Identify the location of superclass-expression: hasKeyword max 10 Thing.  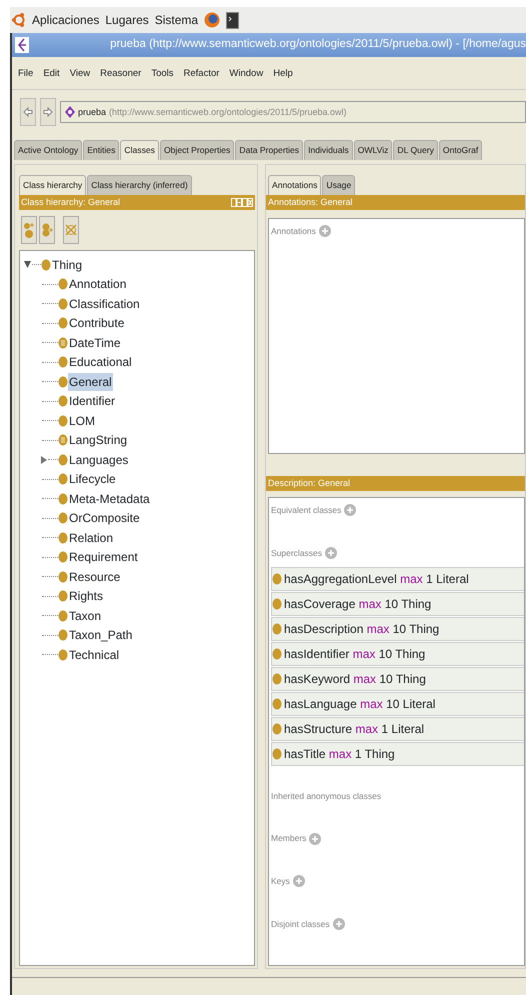
(355, 679).